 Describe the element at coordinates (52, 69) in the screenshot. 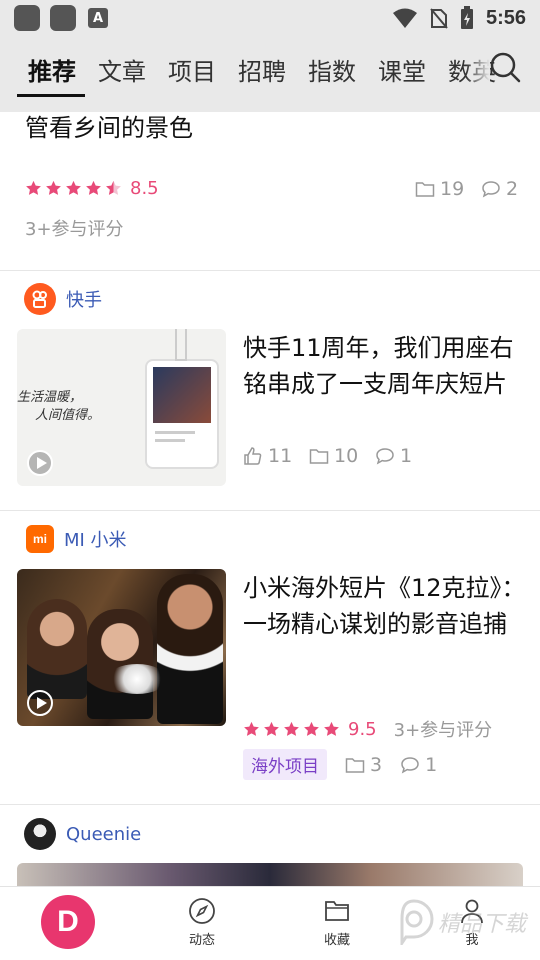

I see `tab-recommend: 推荐` at that location.